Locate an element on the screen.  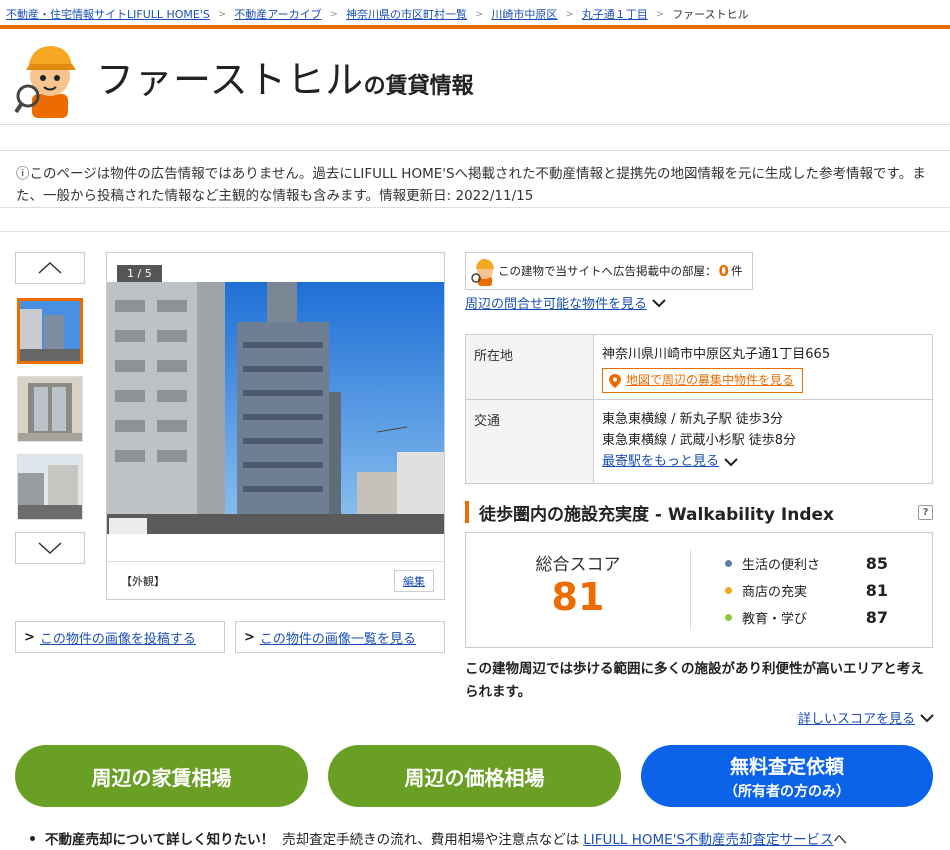
address-cell: 神奈川県川崎市中原区丸子通1丁目665 地図で周辺の募集中物件を見る is located at coordinates (763, 367).